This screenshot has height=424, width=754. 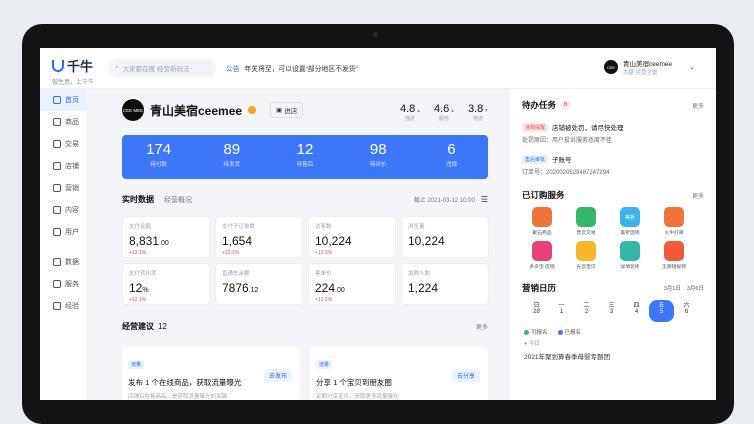 I want to click on service-label: 普云交易, so click(x=586, y=233).